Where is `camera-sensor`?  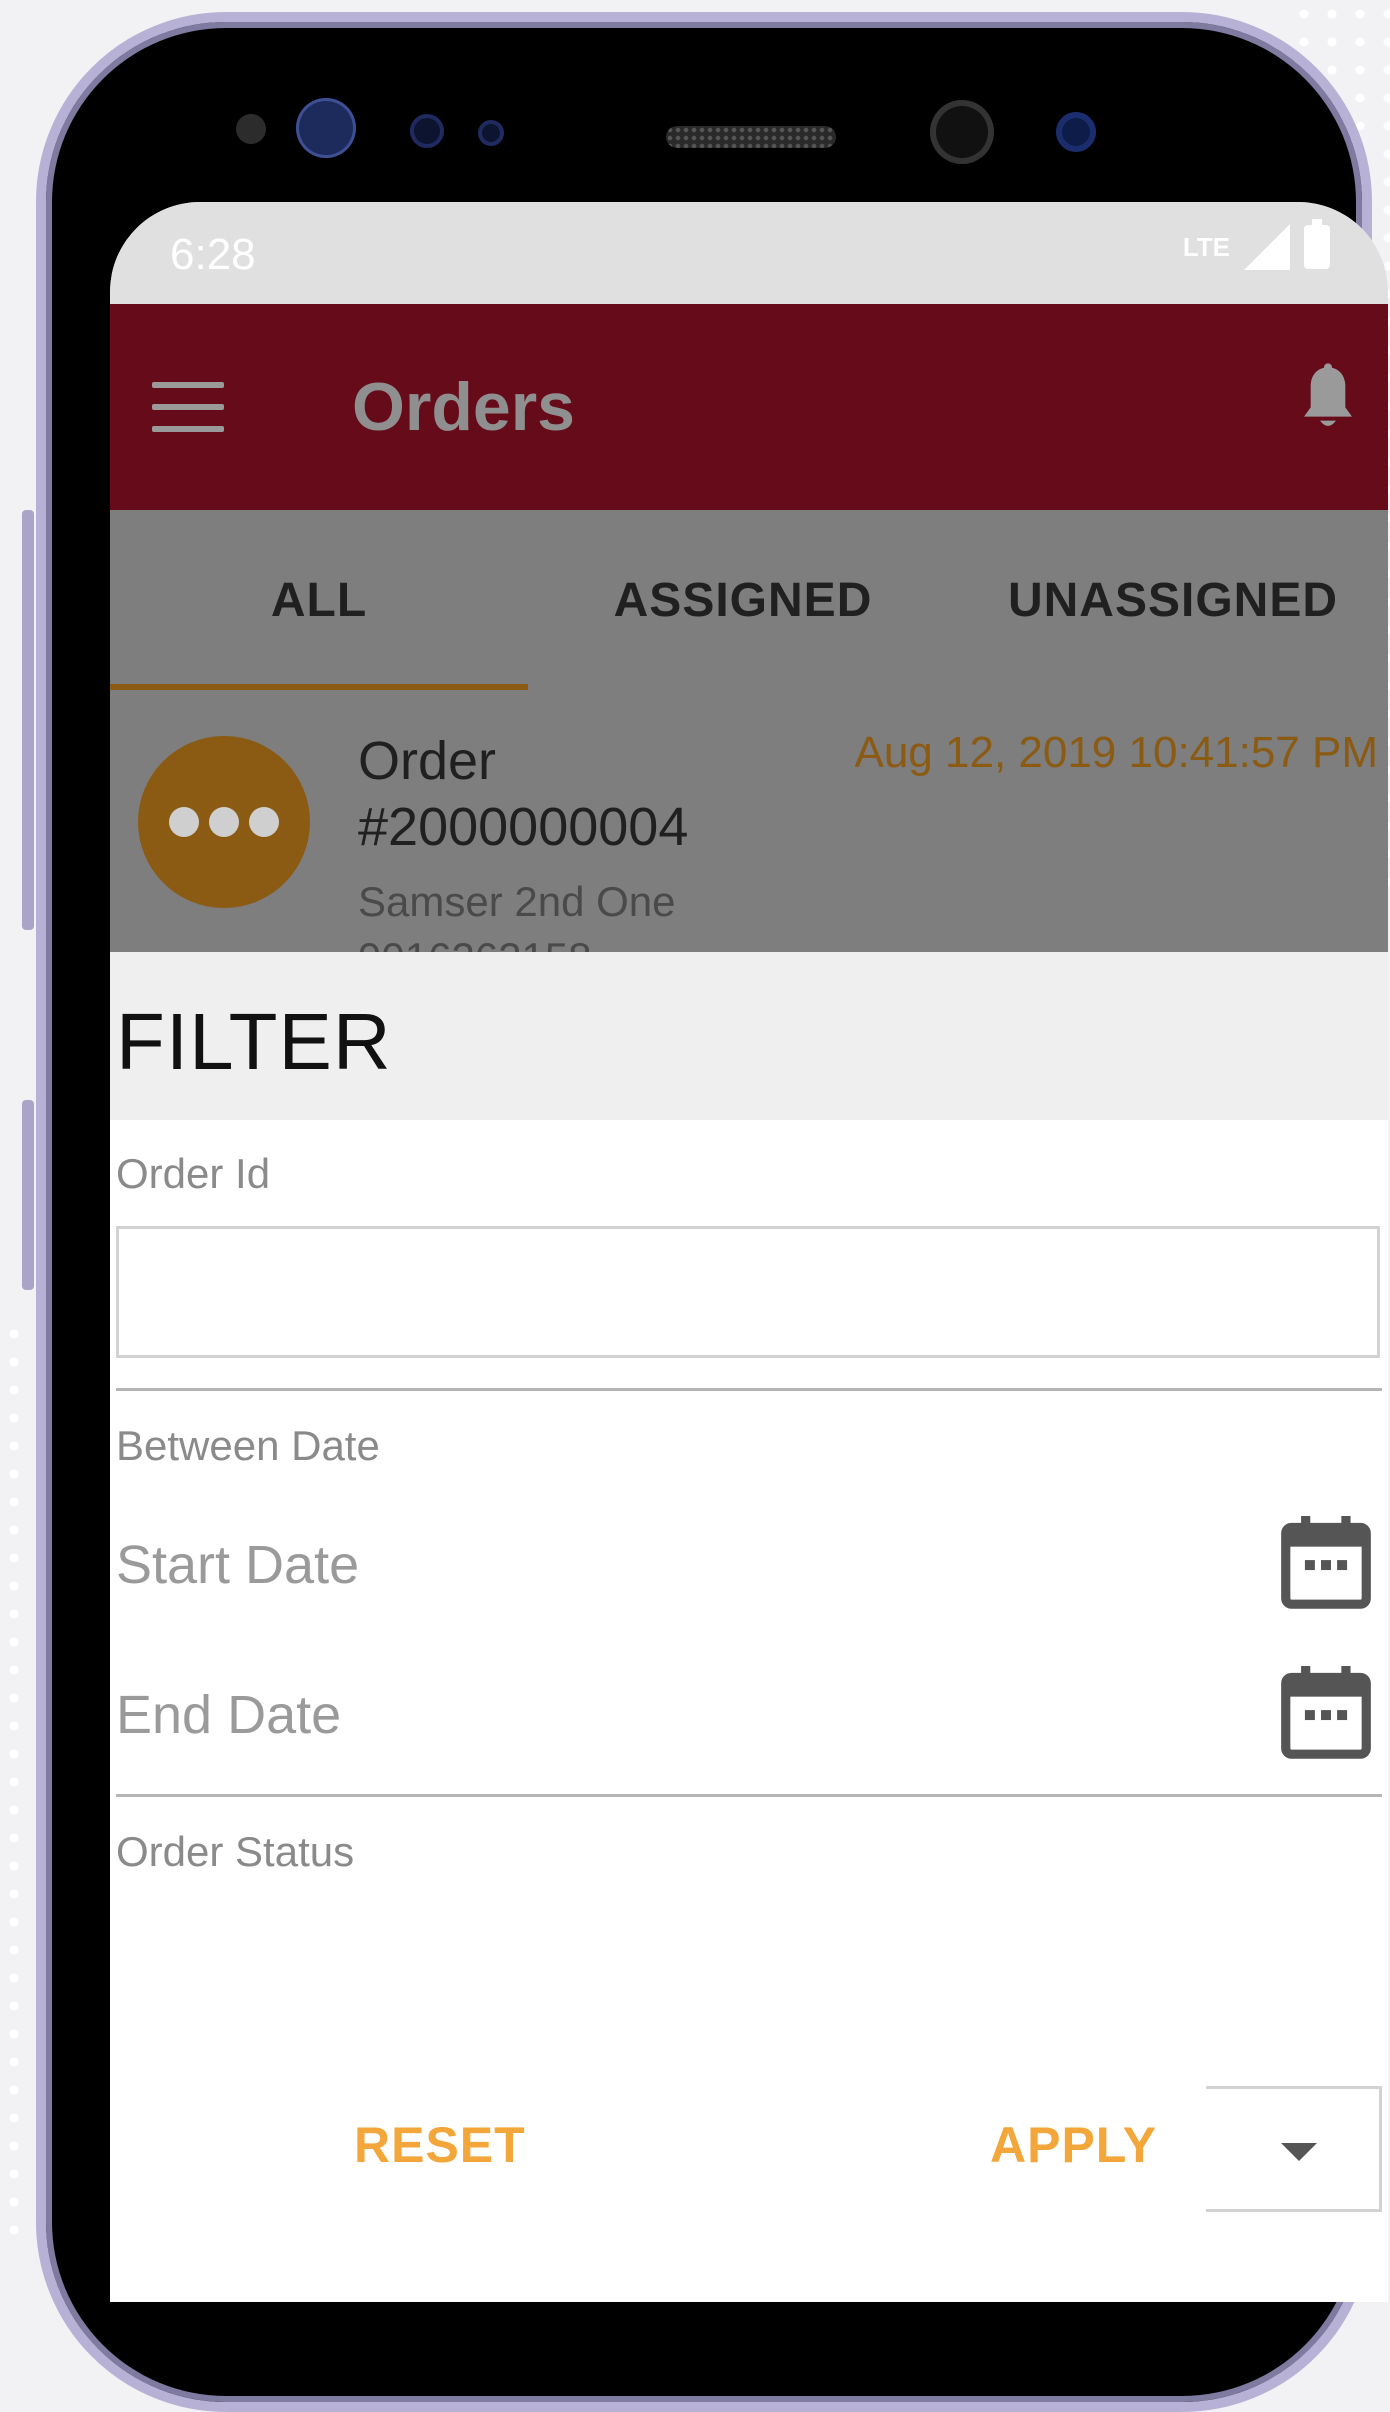 camera-sensor is located at coordinates (1076, 132).